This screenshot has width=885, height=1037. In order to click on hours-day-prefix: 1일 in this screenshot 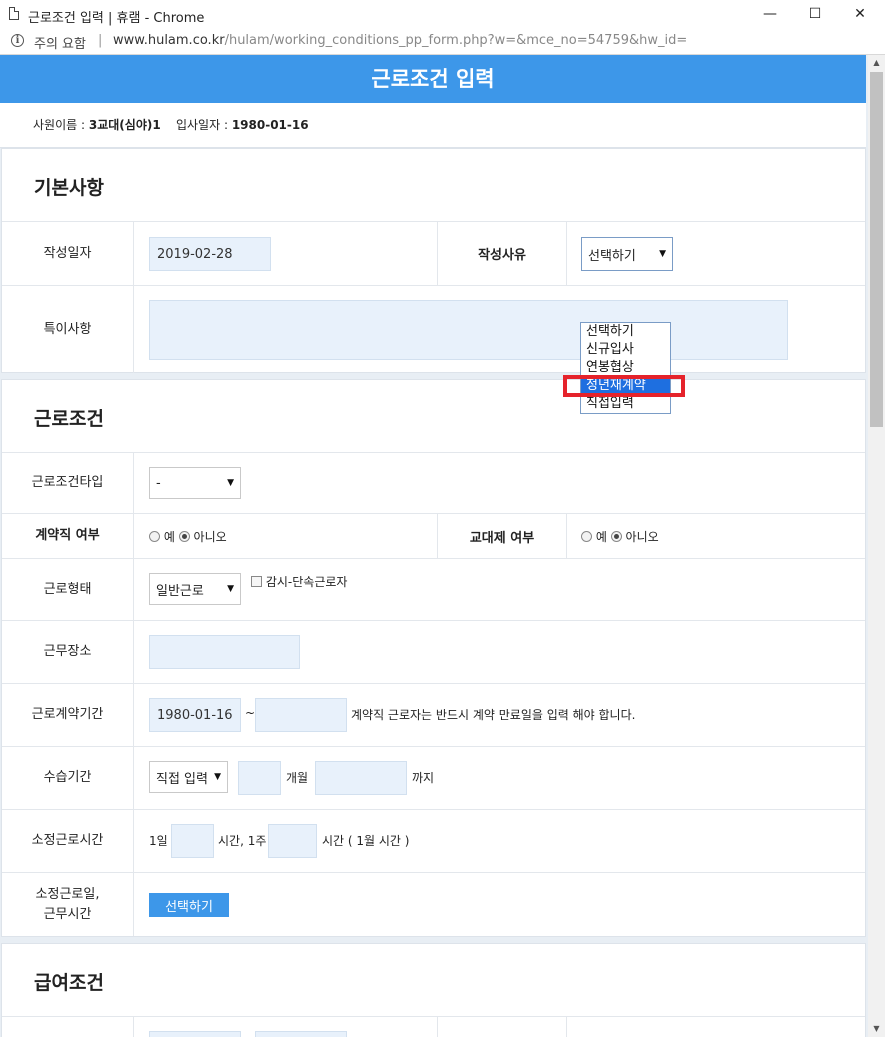, I will do `click(158, 841)`.